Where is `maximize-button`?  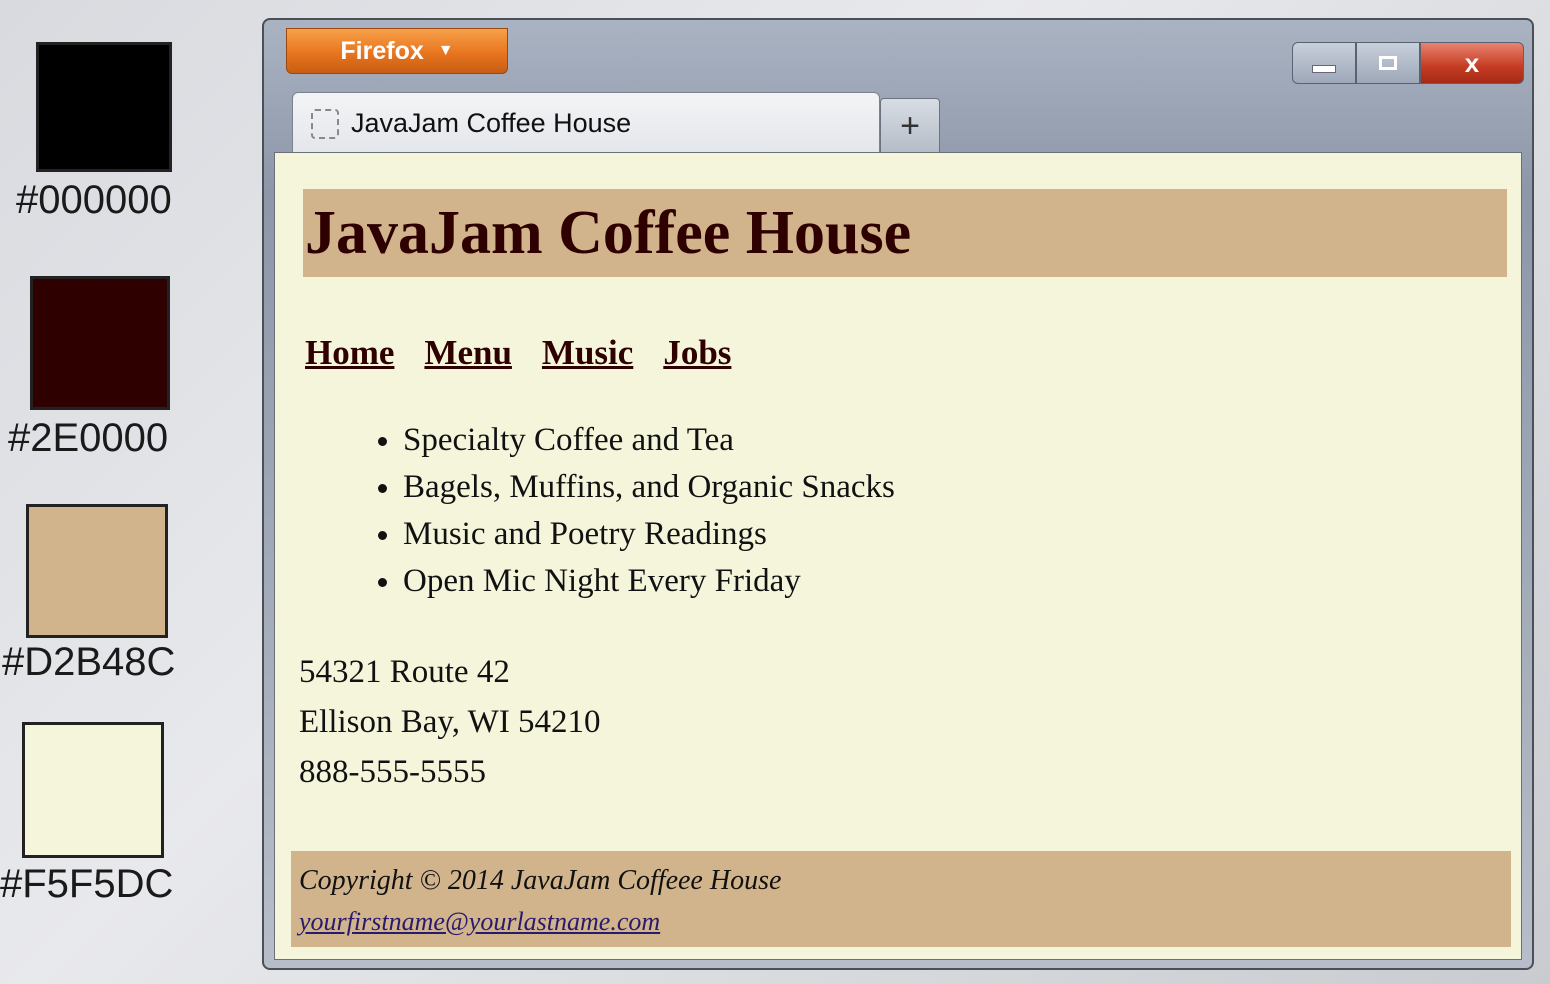
maximize-button is located at coordinates (1388, 63).